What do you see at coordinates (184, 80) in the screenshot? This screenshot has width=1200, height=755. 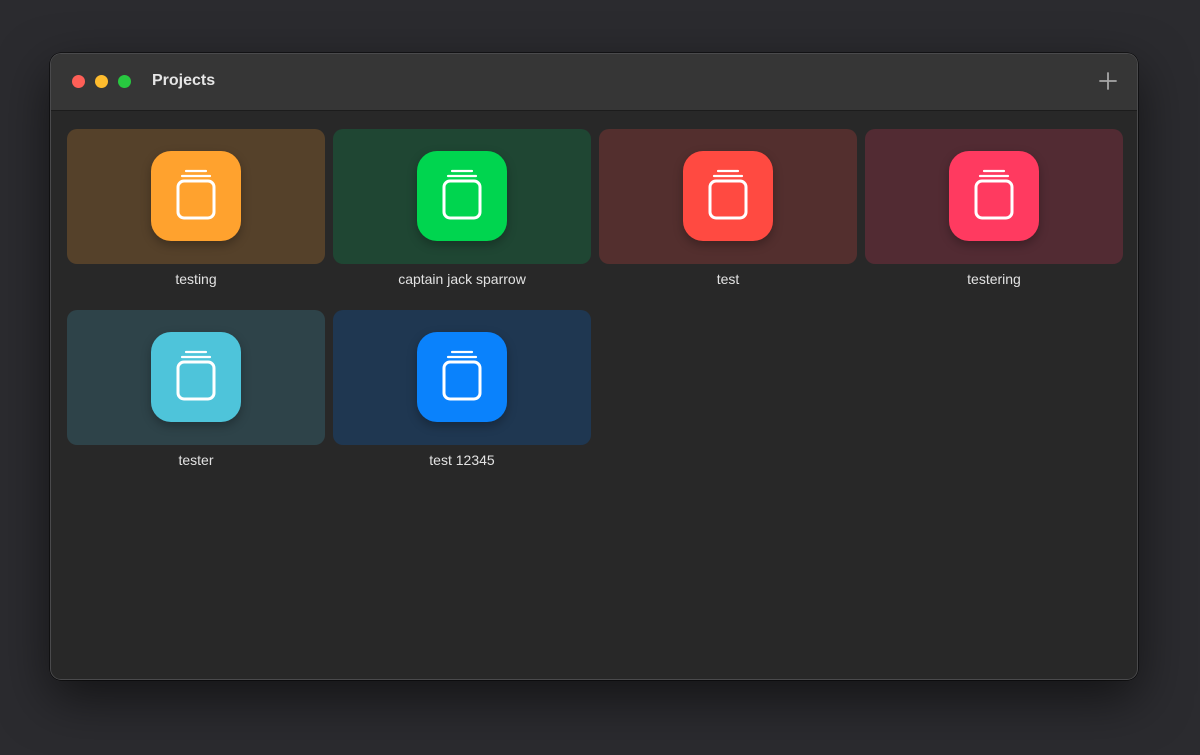 I see `window-title: Projects` at bounding box center [184, 80].